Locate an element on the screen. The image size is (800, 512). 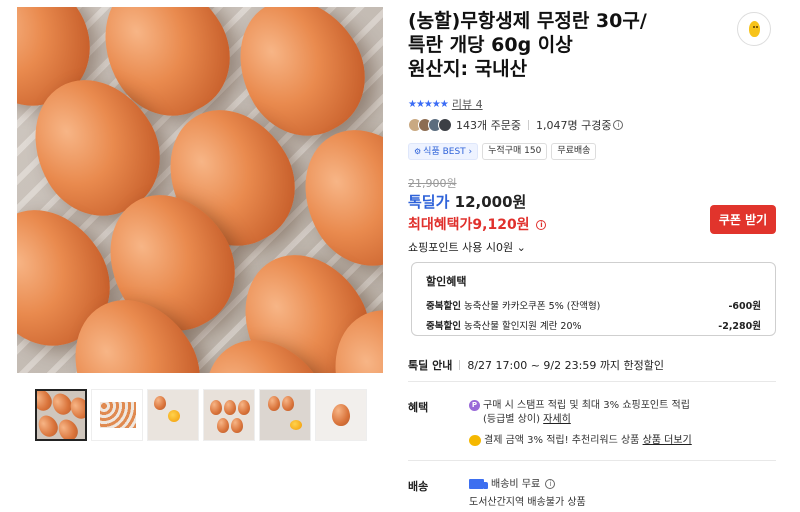
badge-row: ⚙ 식품 BEST › 누적구매 150 무료배송 is located at coordinates (502, 151).